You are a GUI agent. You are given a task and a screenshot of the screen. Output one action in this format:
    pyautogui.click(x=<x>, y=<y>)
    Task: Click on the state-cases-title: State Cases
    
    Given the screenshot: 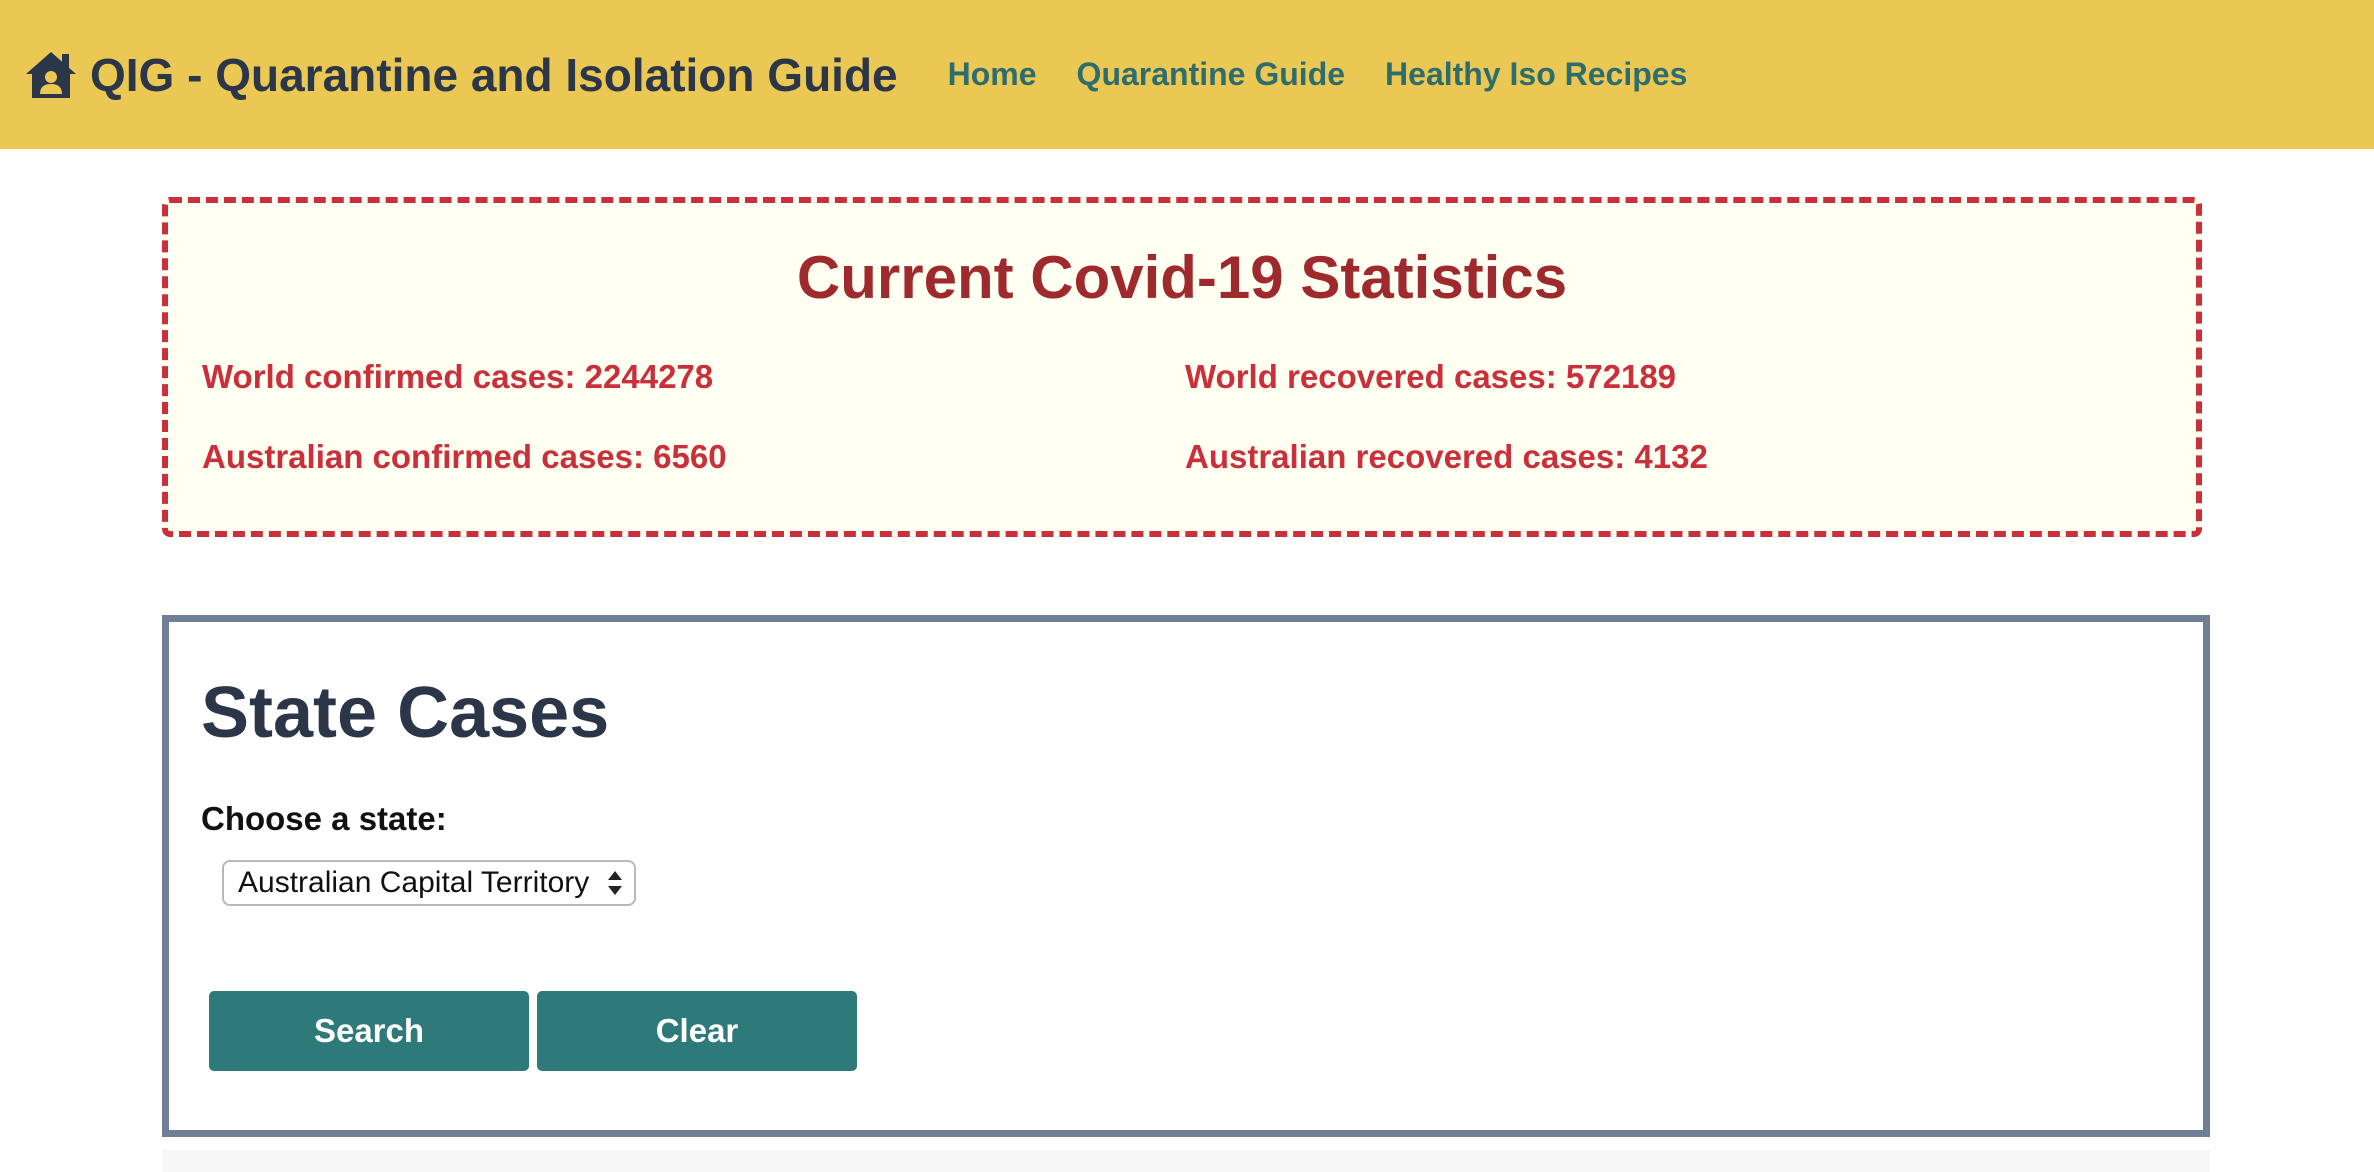 What is the action you would take?
    pyautogui.click(x=405, y=713)
    